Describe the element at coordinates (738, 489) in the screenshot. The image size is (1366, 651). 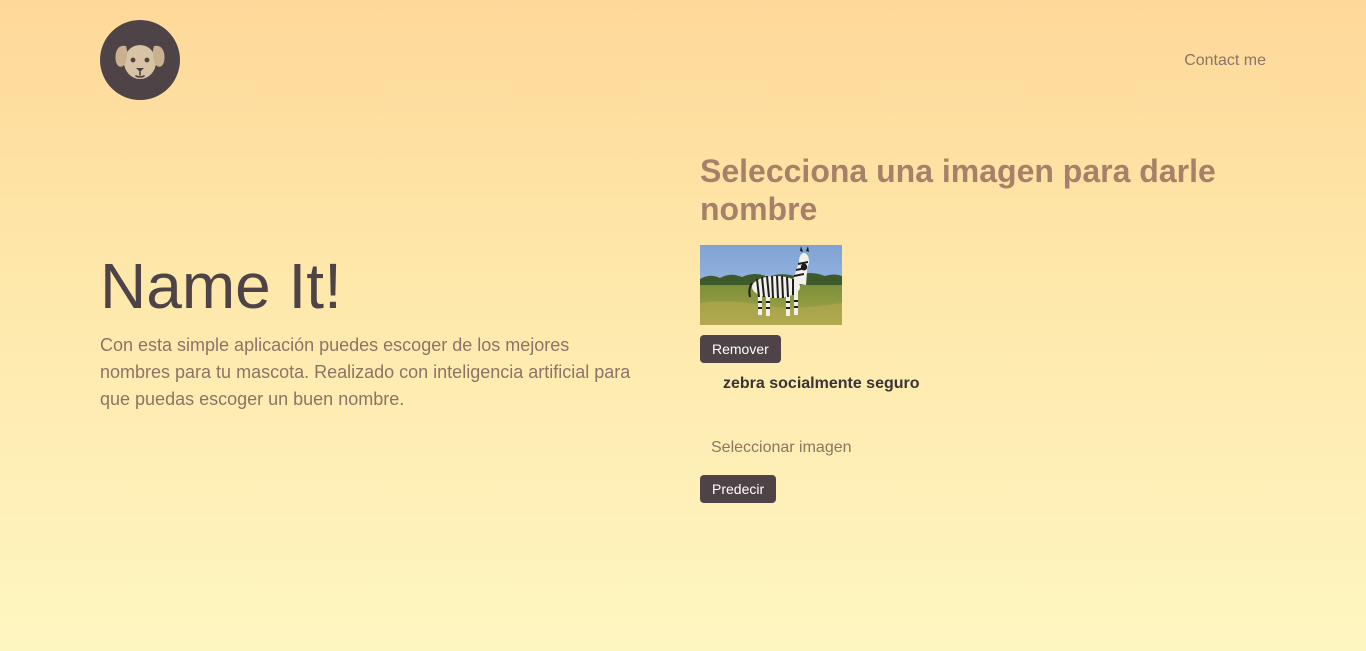
I see `predict-button: Predecir` at that location.